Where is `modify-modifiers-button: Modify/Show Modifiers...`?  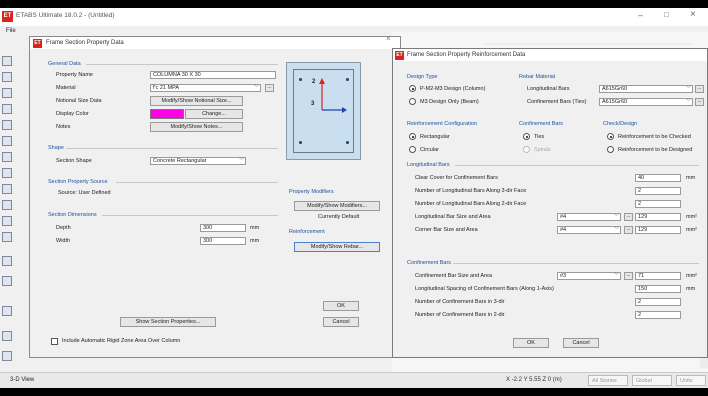 modify-modifiers-button: Modify/Show Modifiers... is located at coordinates (337, 206).